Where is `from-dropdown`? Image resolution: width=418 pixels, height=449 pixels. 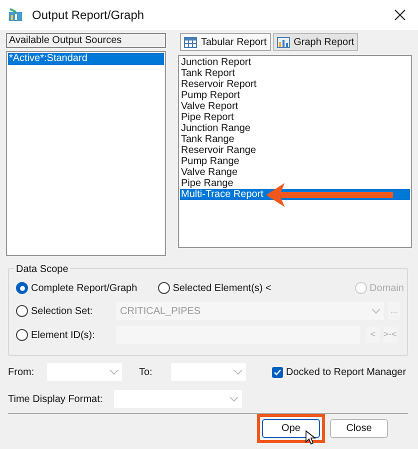 from-dropdown is located at coordinates (84, 372).